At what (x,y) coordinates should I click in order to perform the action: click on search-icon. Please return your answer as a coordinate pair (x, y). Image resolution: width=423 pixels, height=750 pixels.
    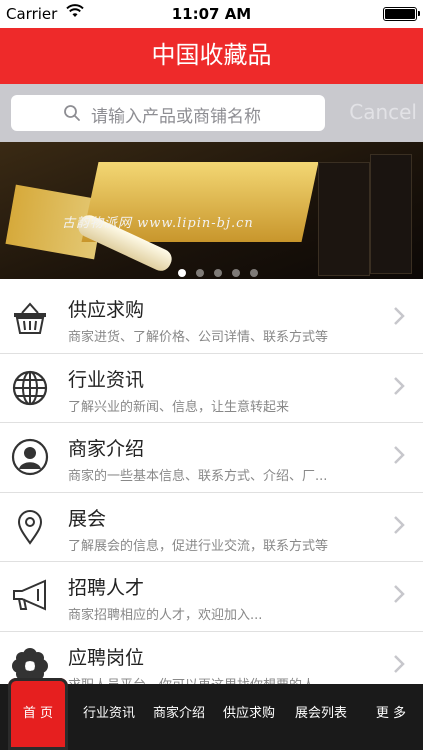
    Looking at the image, I should click on (72, 115).